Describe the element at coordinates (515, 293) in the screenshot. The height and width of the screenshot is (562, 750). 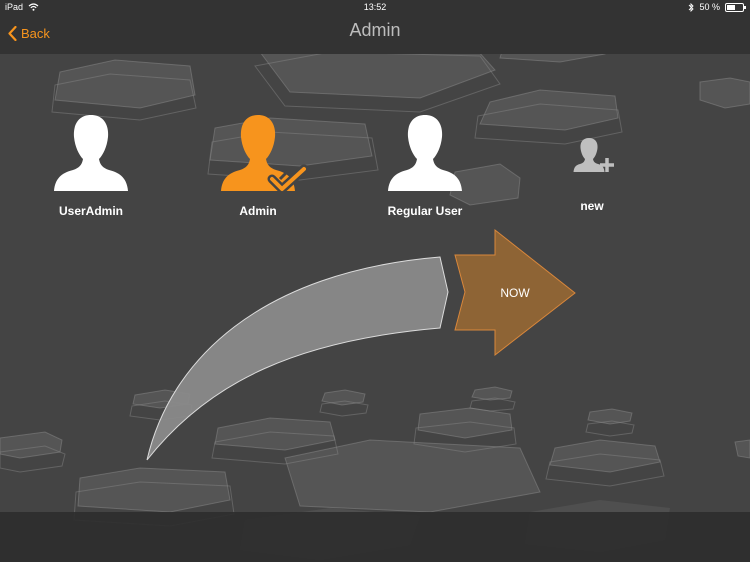
I see `now-label: NOW` at that location.